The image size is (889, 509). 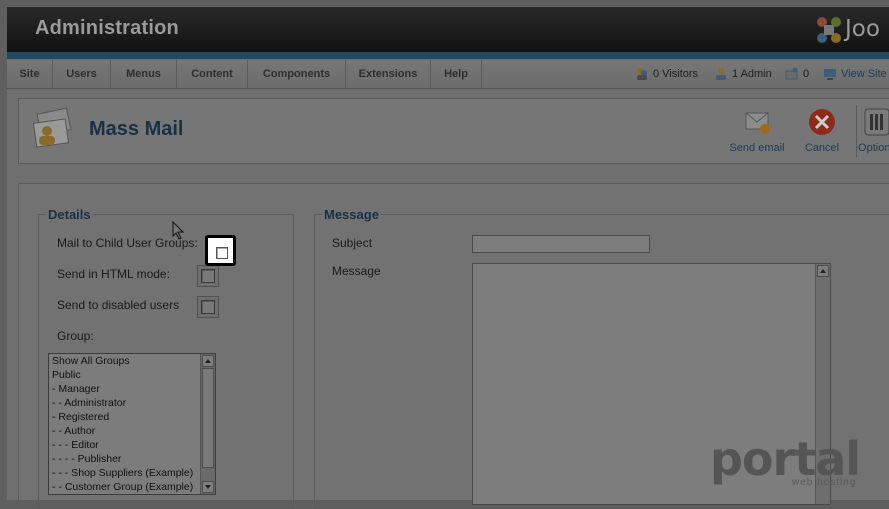 I want to click on disabled-users-checkbox, so click(x=208, y=307).